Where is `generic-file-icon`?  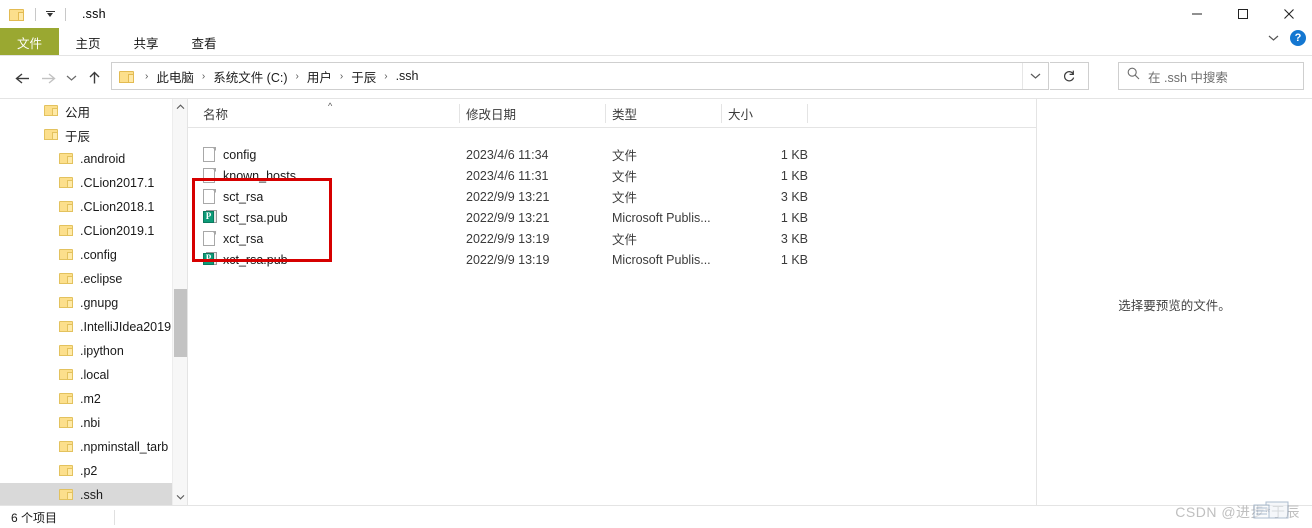 generic-file-icon is located at coordinates (209, 175).